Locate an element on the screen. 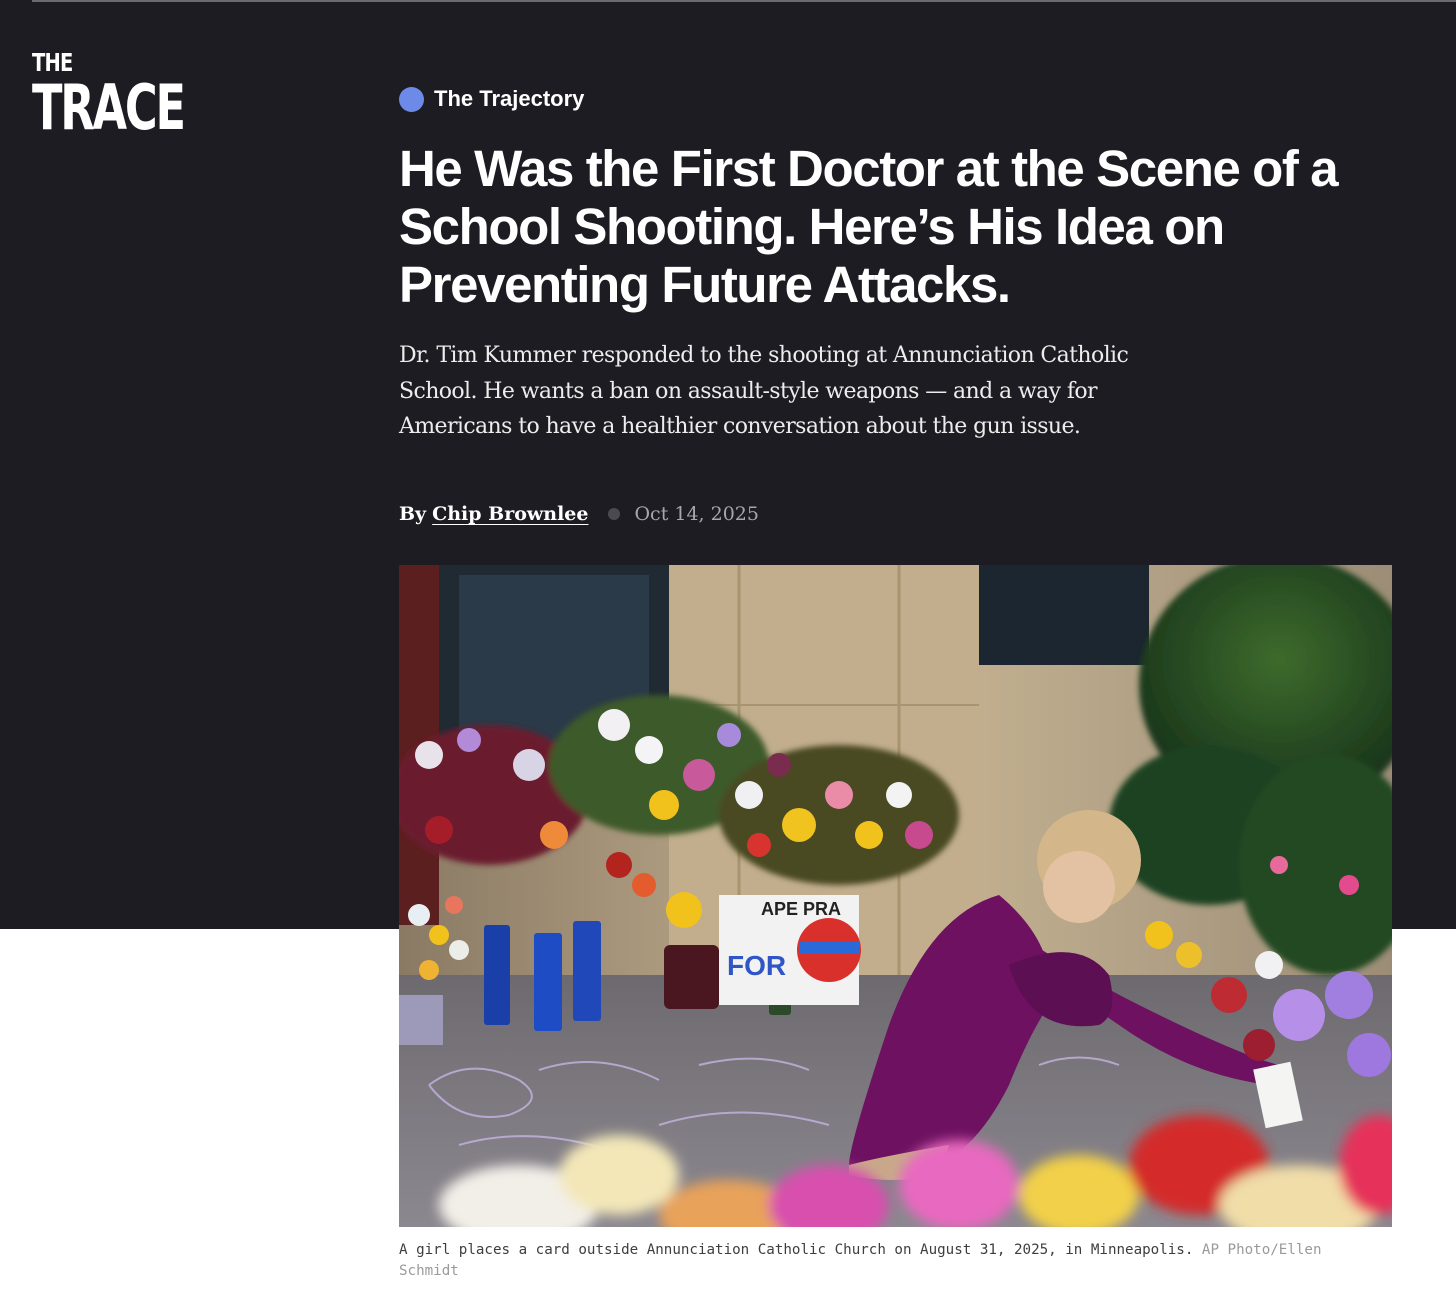 Image resolution: width=1456 pixels, height=1292 pixels. byline-separator-dot is located at coordinates (614, 514).